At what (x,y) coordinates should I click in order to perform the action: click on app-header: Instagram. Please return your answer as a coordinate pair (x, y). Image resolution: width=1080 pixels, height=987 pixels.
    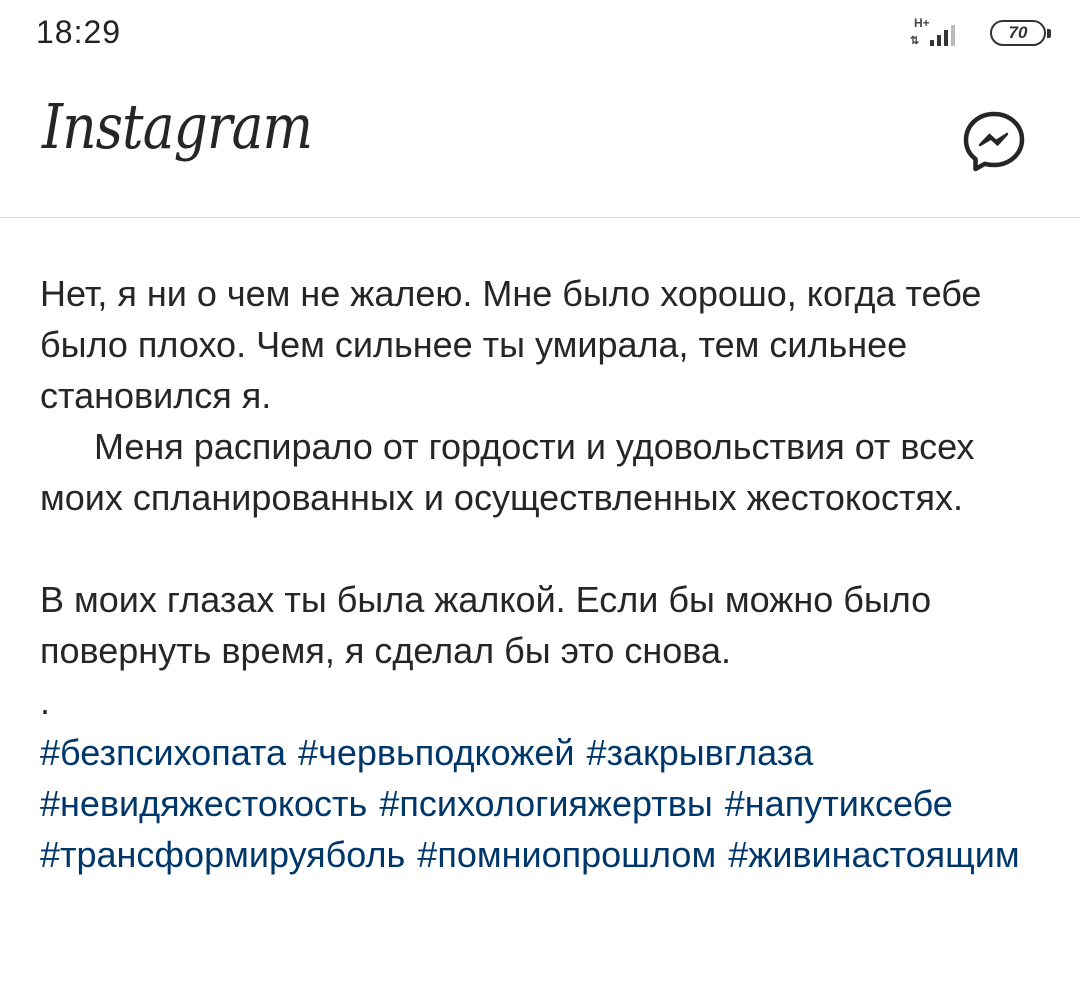
    Looking at the image, I should click on (540, 145).